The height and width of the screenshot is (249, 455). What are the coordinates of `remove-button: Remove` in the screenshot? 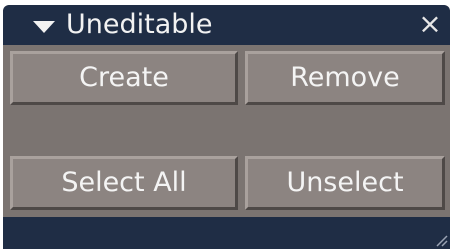 It's located at (345, 78).